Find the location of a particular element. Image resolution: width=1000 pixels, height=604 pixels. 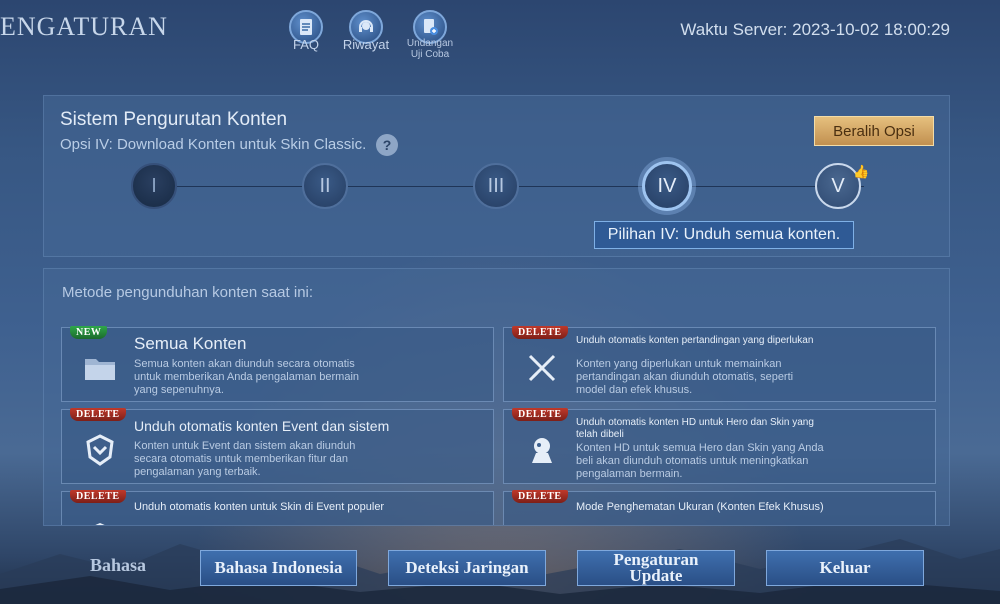

riwayat-label: Riwayat is located at coordinates (366, 44).